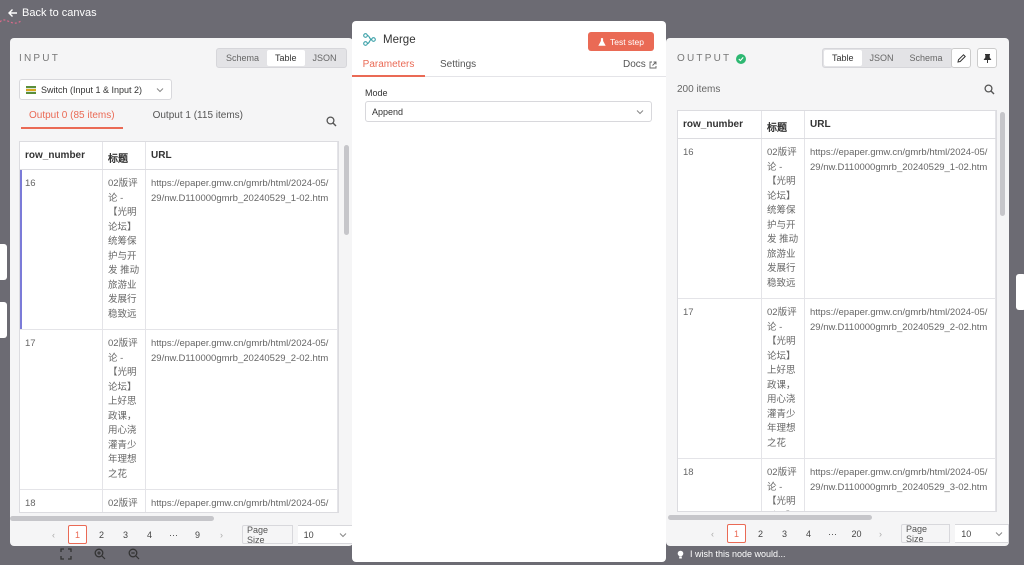 This screenshot has height=565, width=1024. Describe the element at coordinates (286, 58) in the screenshot. I see `input-view-table: Table` at that location.